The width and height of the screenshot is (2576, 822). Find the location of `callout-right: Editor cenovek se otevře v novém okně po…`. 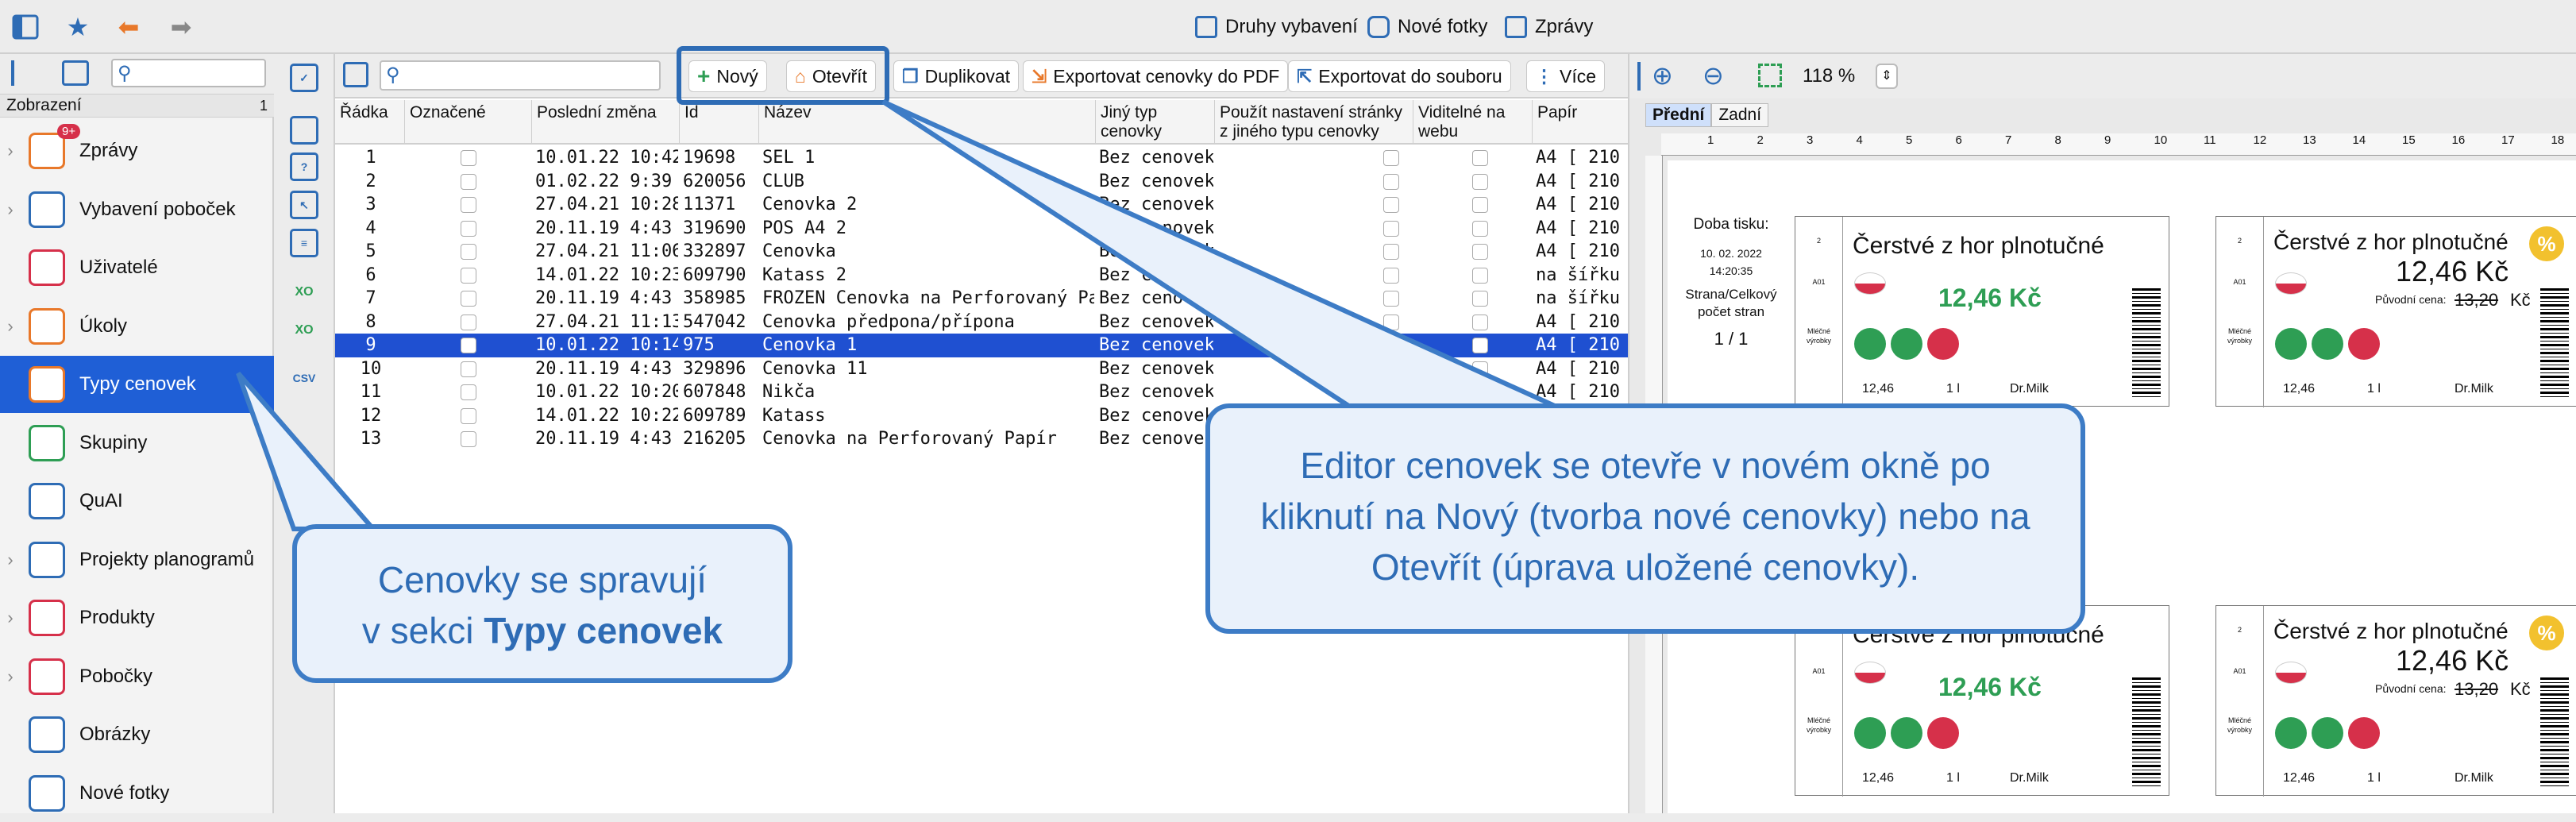

callout-right: Editor cenovek se otevře v novém okně po… is located at coordinates (1645, 518).